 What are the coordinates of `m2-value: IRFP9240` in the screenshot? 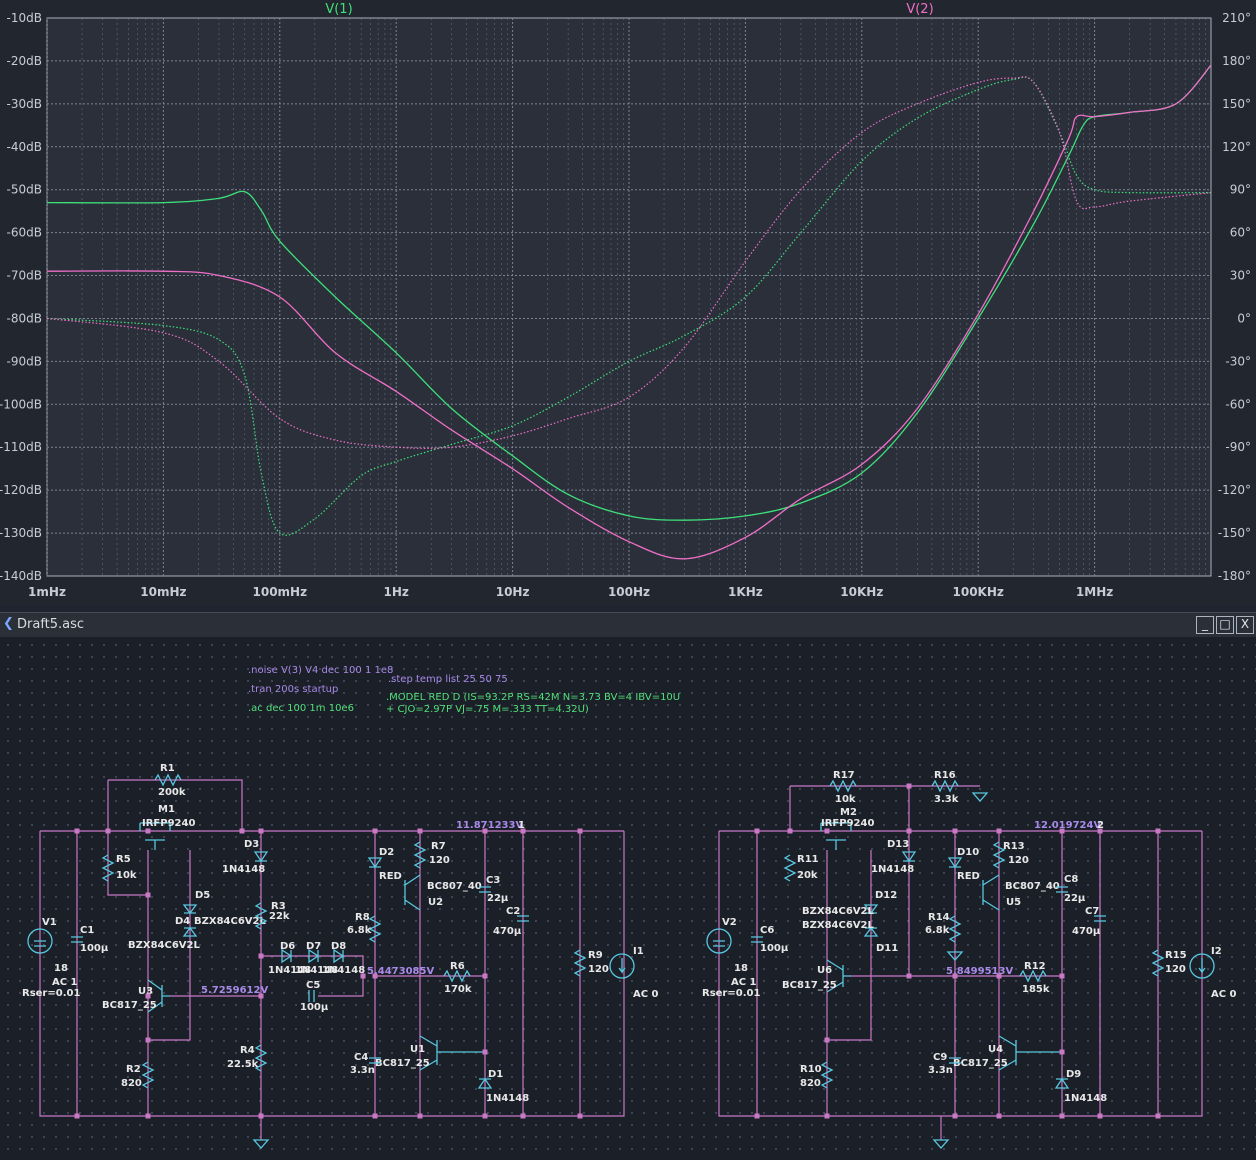 It's located at (847, 823).